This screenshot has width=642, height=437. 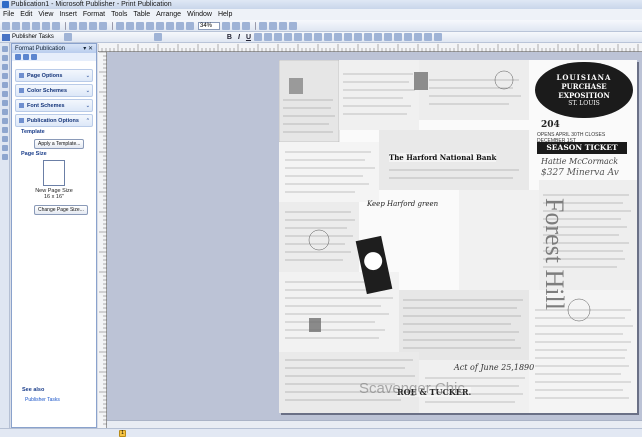 I want to click on menu-edit: Edit, so click(x=26, y=14).